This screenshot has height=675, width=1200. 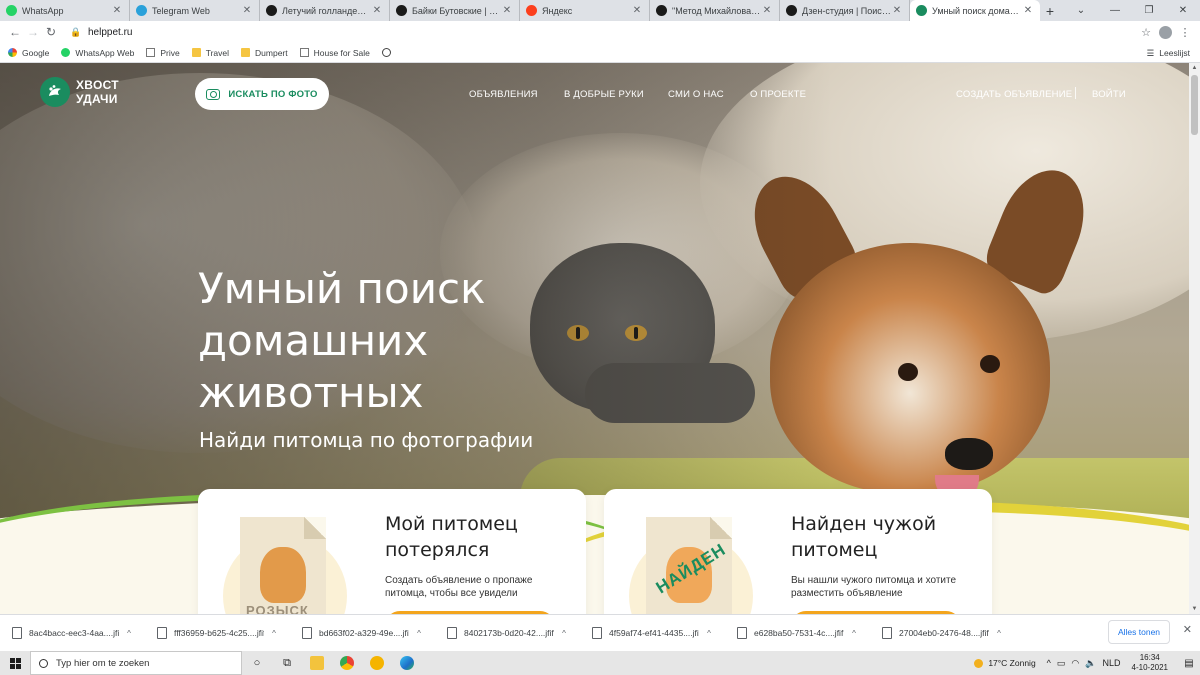 What do you see at coordinates (1183, 10) in the screenshot?
I see `close-window-icon: ✕` at bounding box center [1183, 10].